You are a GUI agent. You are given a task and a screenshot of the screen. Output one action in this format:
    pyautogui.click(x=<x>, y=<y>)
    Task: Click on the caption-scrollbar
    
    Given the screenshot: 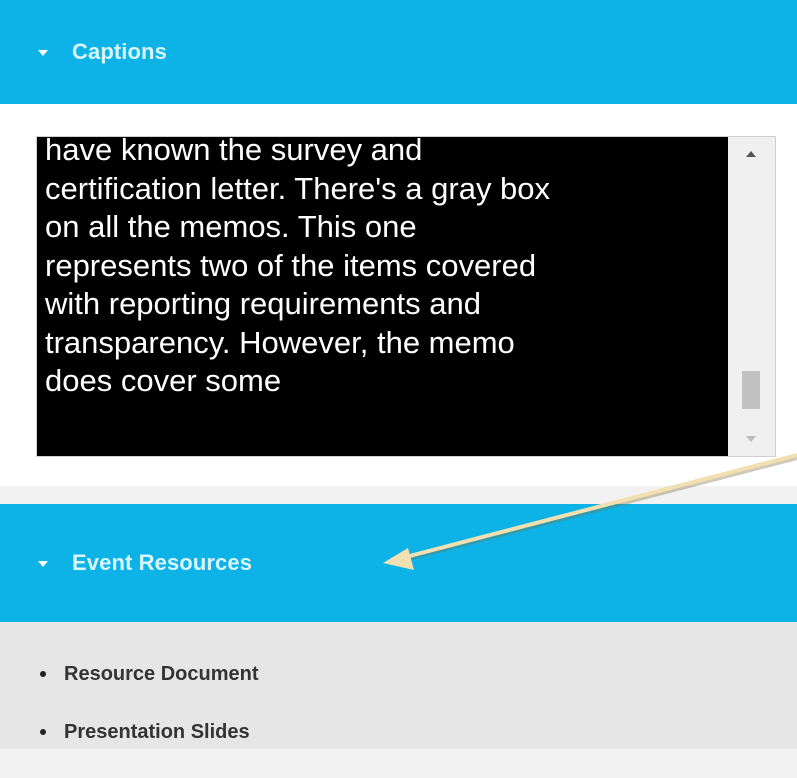 What is the action you would take?
    pyautogui.click(x=751, y=296)
    